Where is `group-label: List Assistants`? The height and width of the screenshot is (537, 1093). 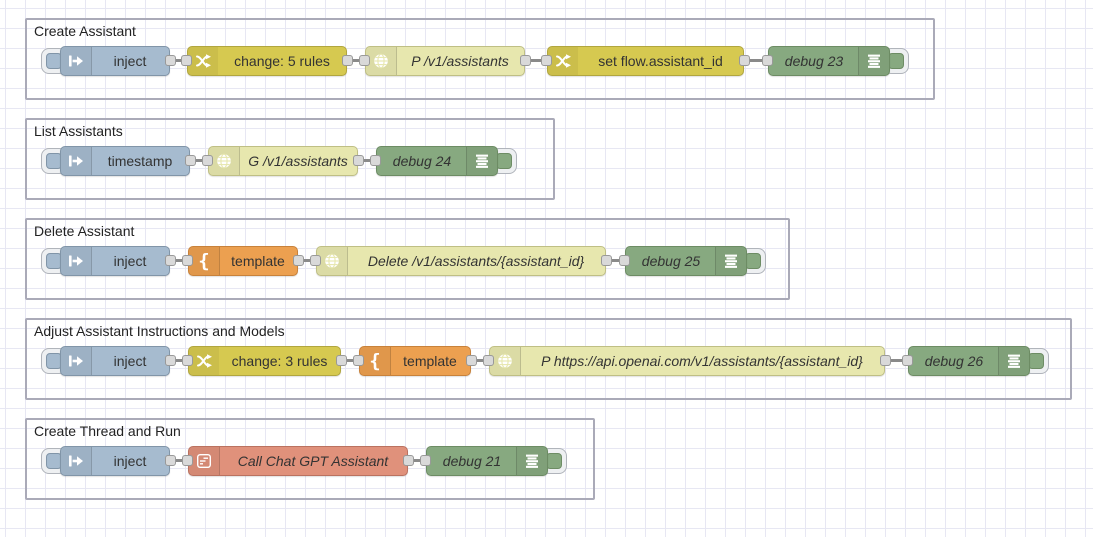
group-label: List Assistants is located at coordinates (78, 131).